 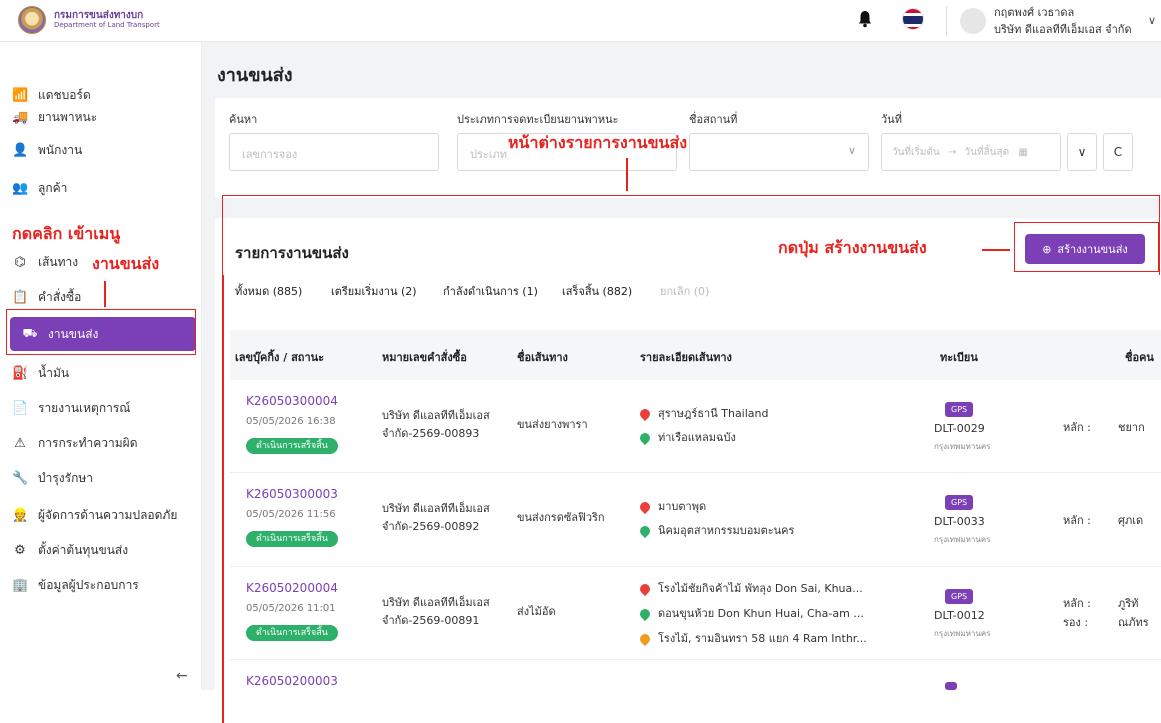 I want to click on sidebar-item-customers: 👥 ลูกค้า, so click(x=39, y=188).